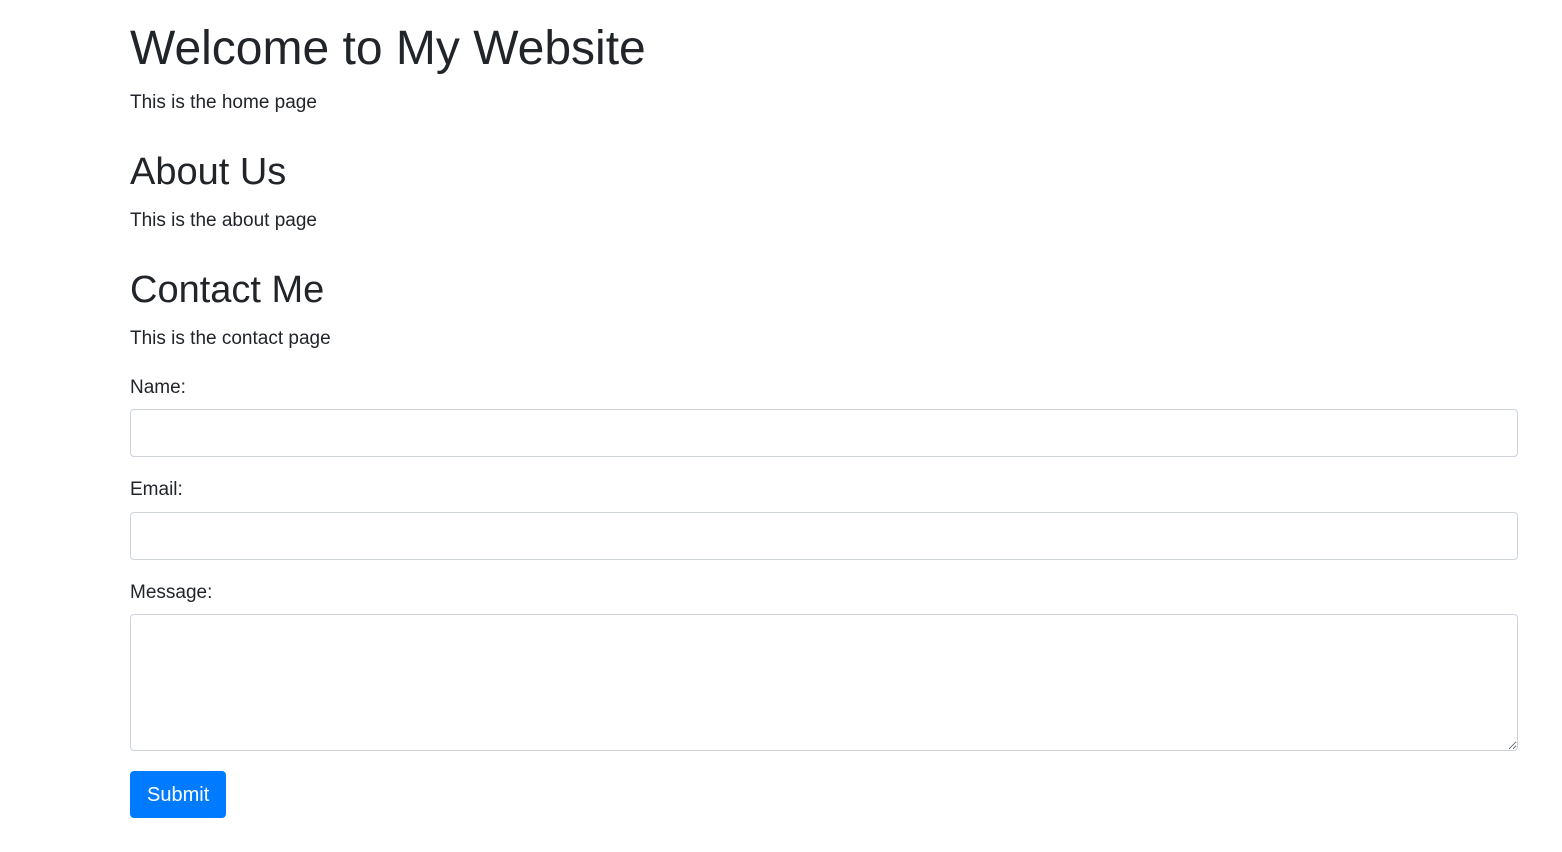 The width and height of the screenshot is (1562, 852). I want to click on contact-title: Contact Me, so click(227, 290).